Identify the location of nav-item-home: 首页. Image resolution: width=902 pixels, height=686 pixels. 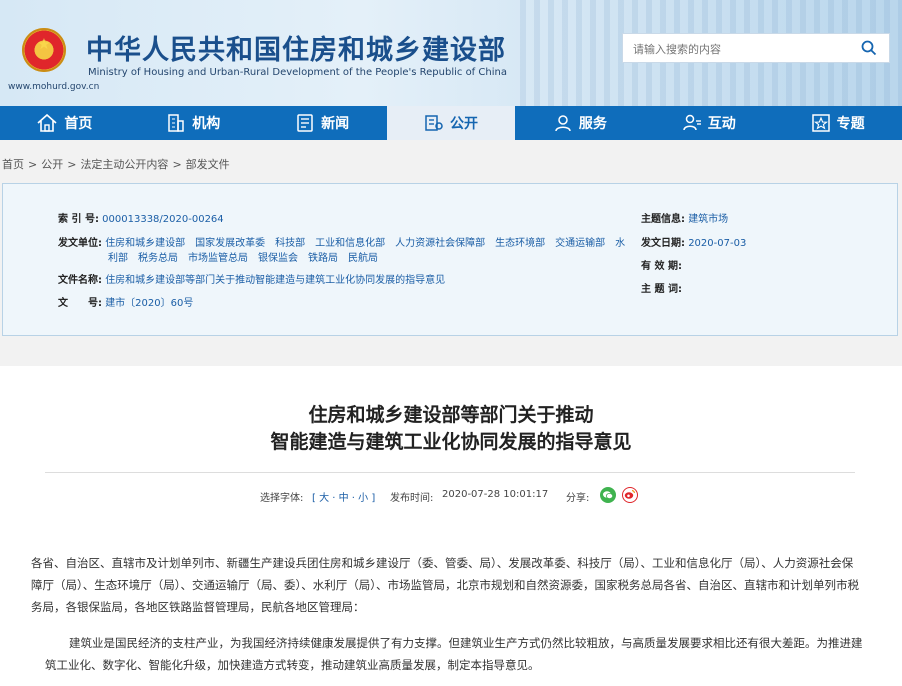
(64, 123).